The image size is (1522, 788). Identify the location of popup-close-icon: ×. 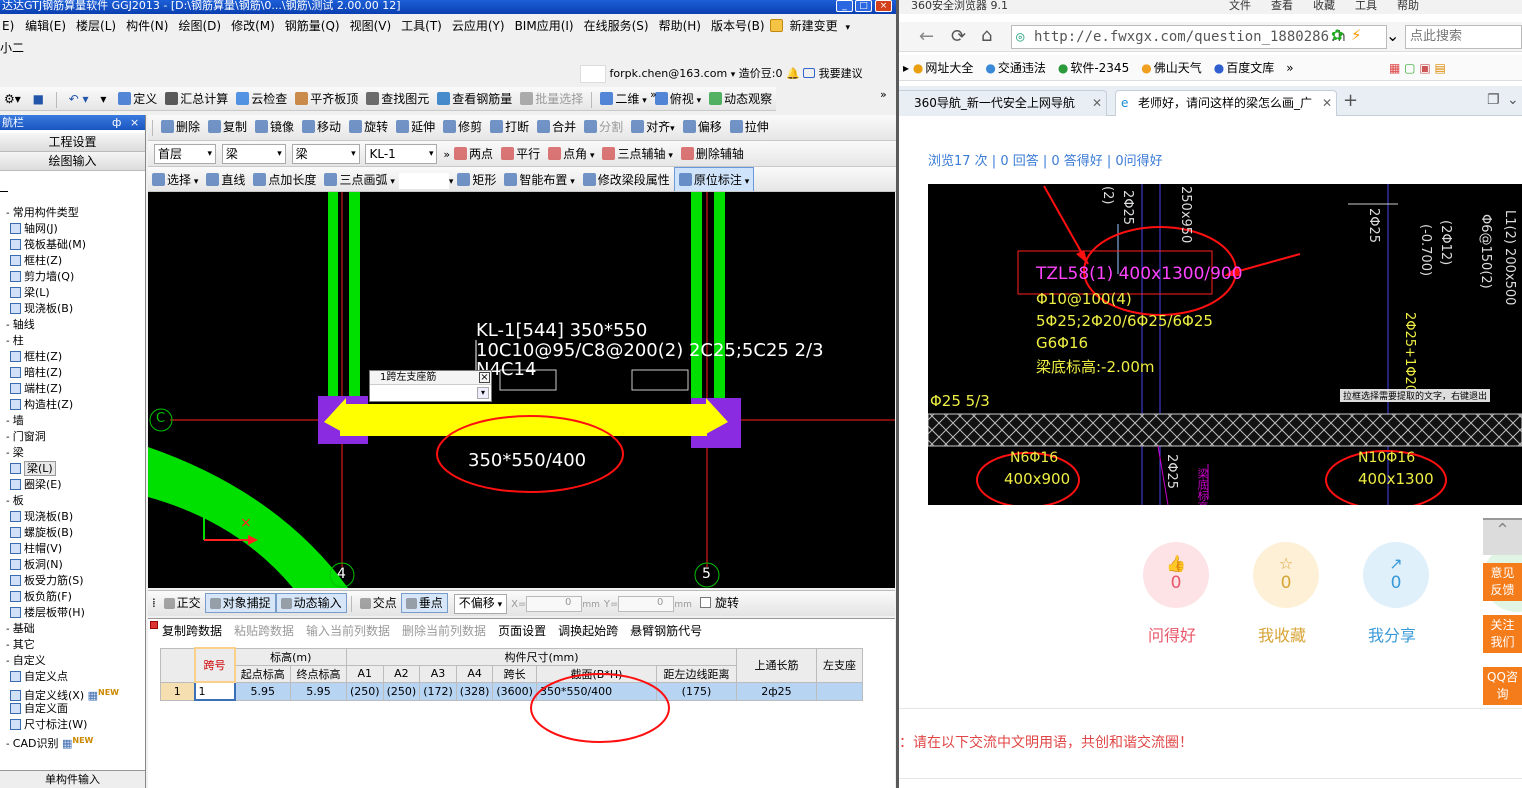
(484, 377).